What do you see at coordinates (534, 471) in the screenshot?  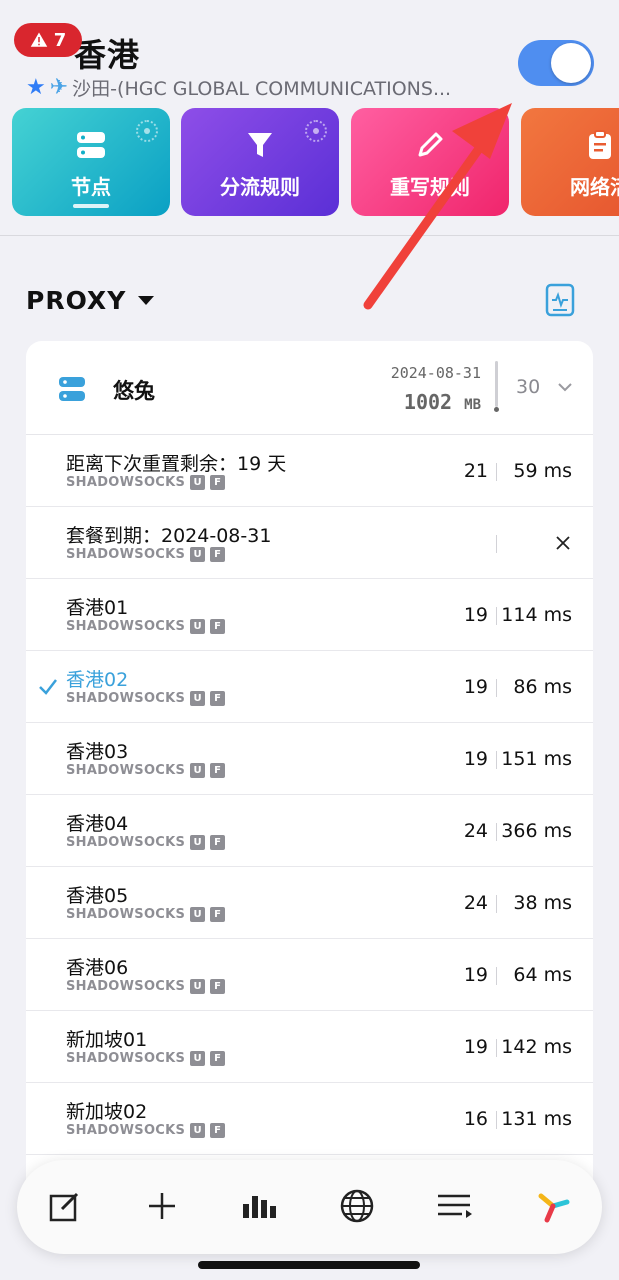 I see `node-latency: 59 ms` at bounding box center [534, 471].